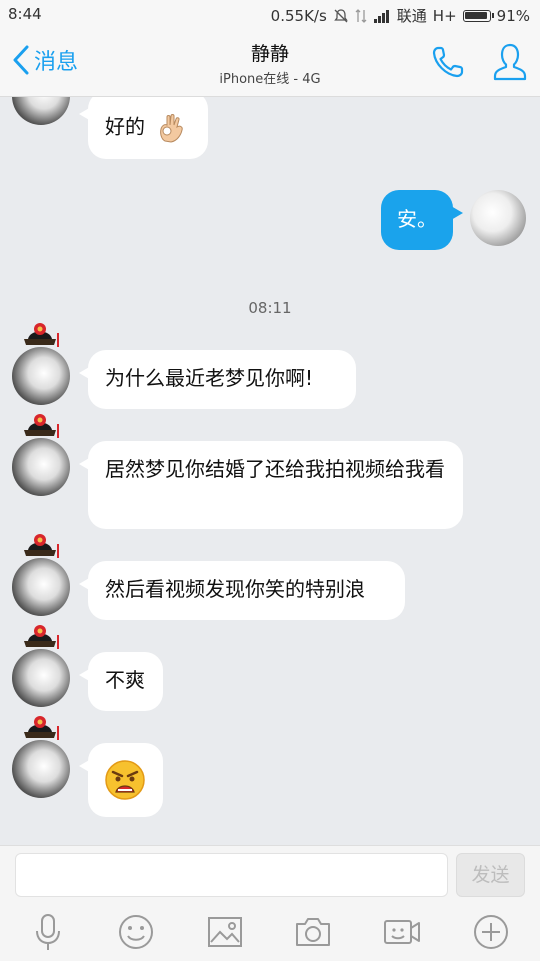  Describe the element at coordinates (270, 903) in the screenshot. I see `composer: 发送` at that location.